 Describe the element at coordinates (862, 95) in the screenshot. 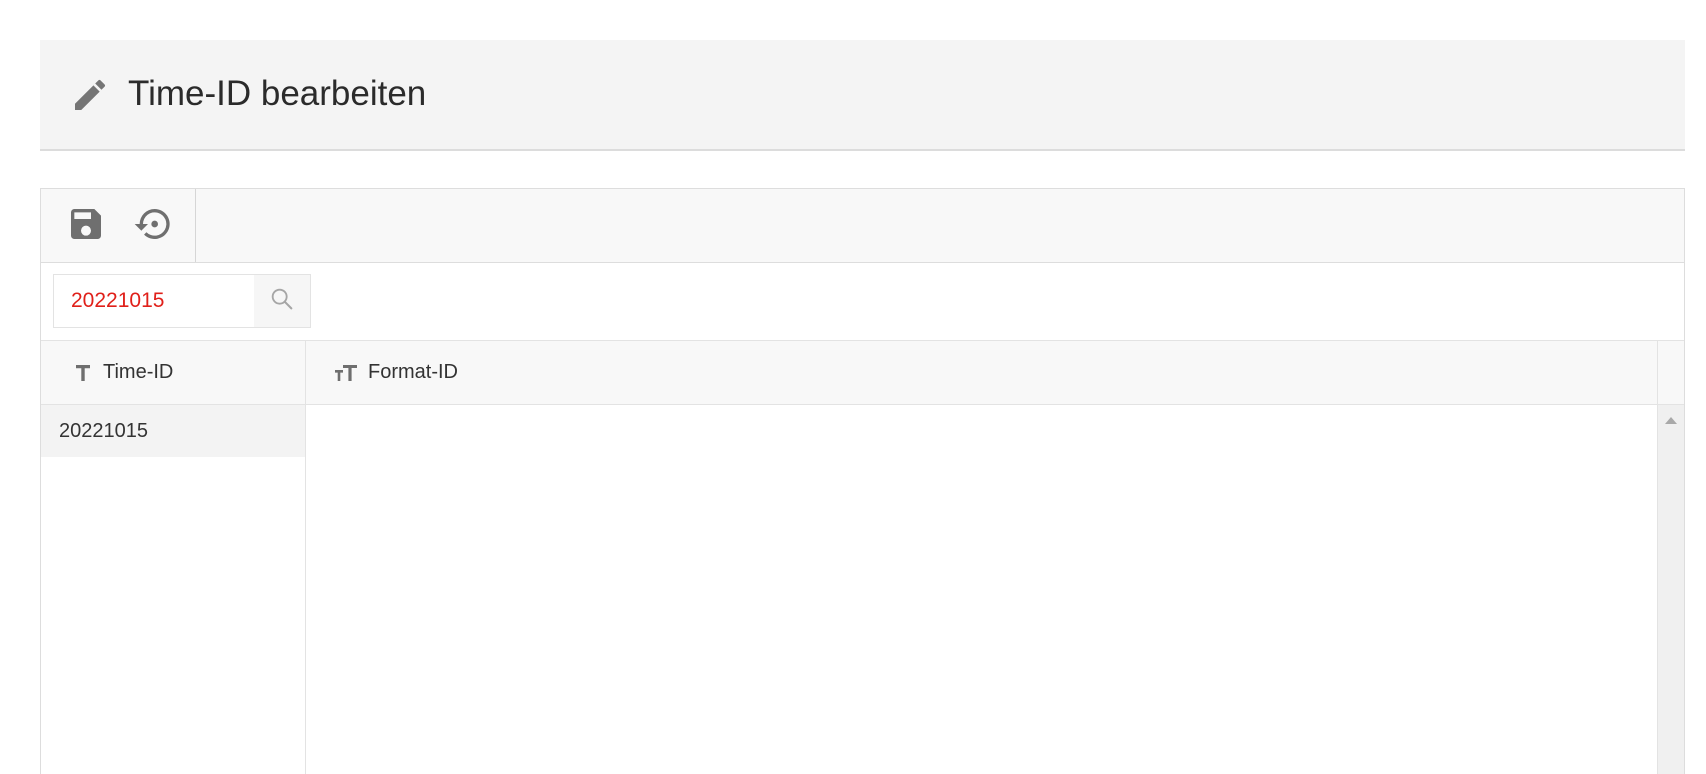

I see `page-header: Time-ID bearbeiten` at that location.